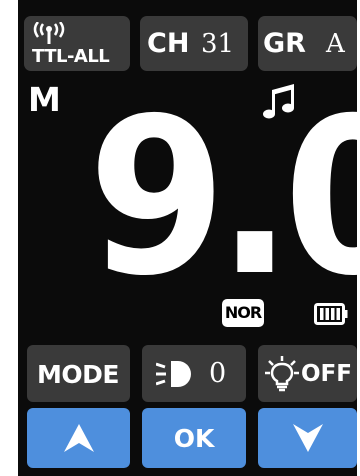 This screenshot has height=476, width=360. What do you see at coordinates (194, 373) in the screenshot?
I see `modeling-light-button: 0` at bounding box center [194, 373].